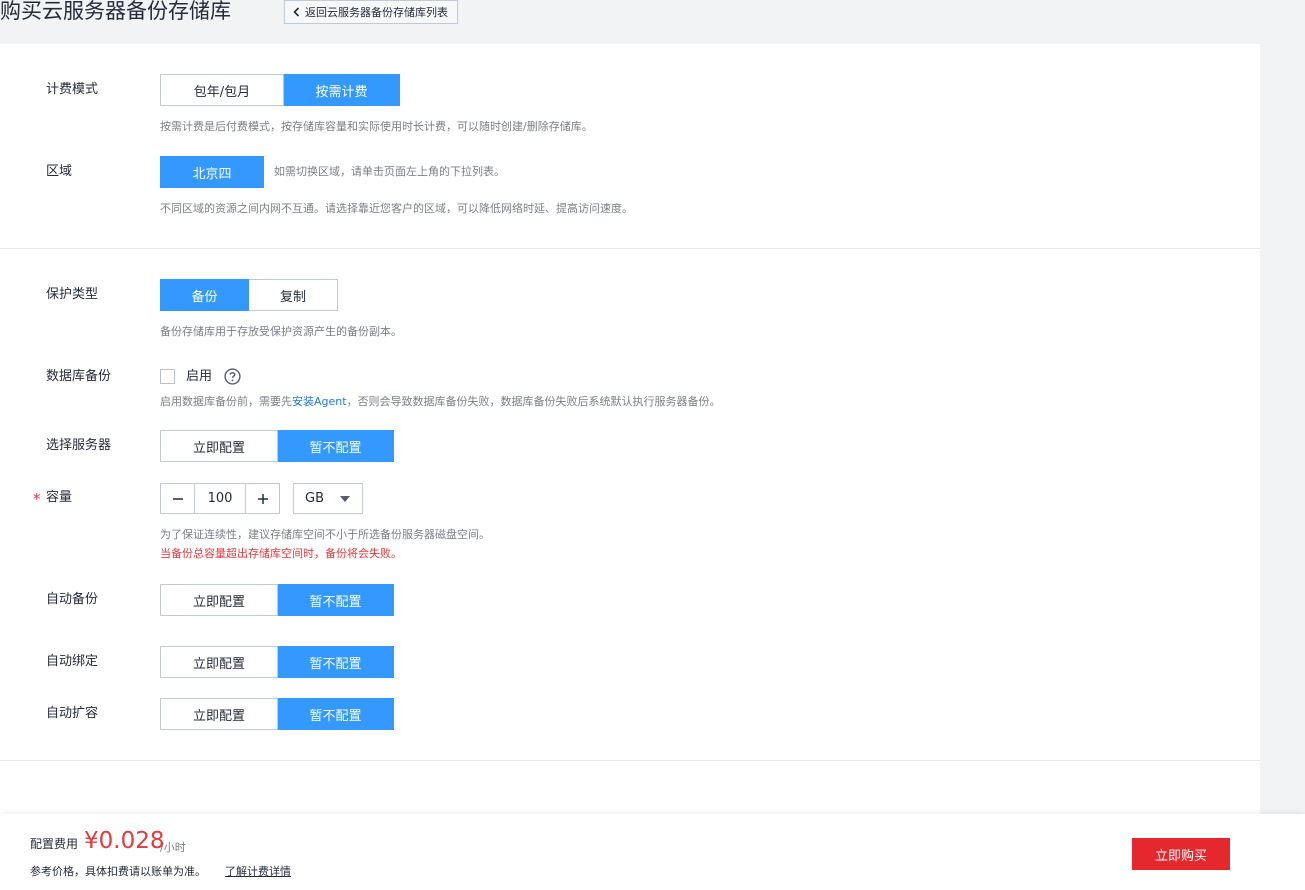 The height and width of the screenshot is (890, 1305). I want to click on billing-option-yearly-monthly: 包年/包月, so click(222, 90).